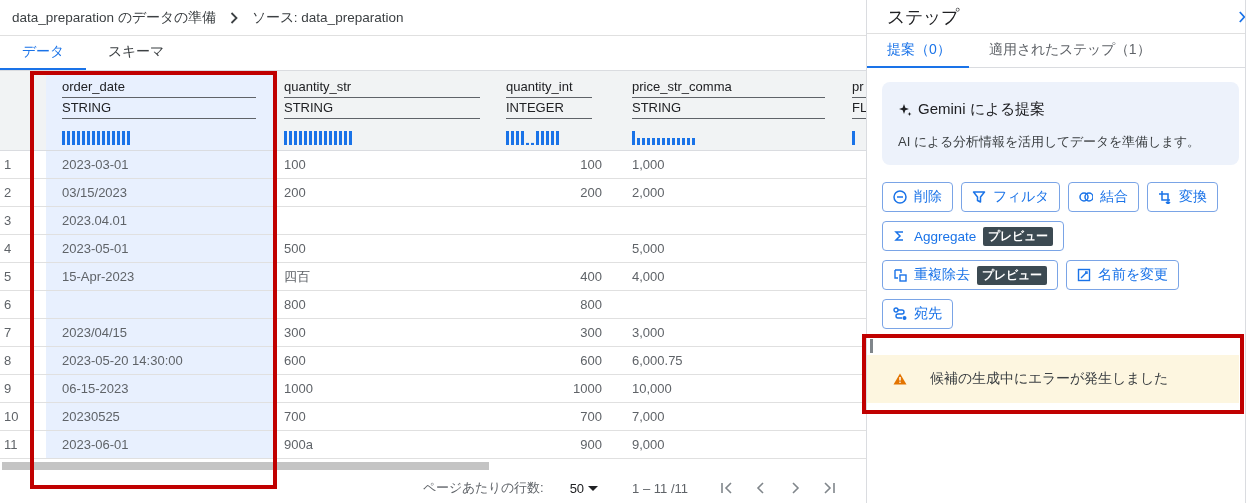 The width and height of the screenshot is (1246, 503). I want to click on route-icon, so click(900, 314).